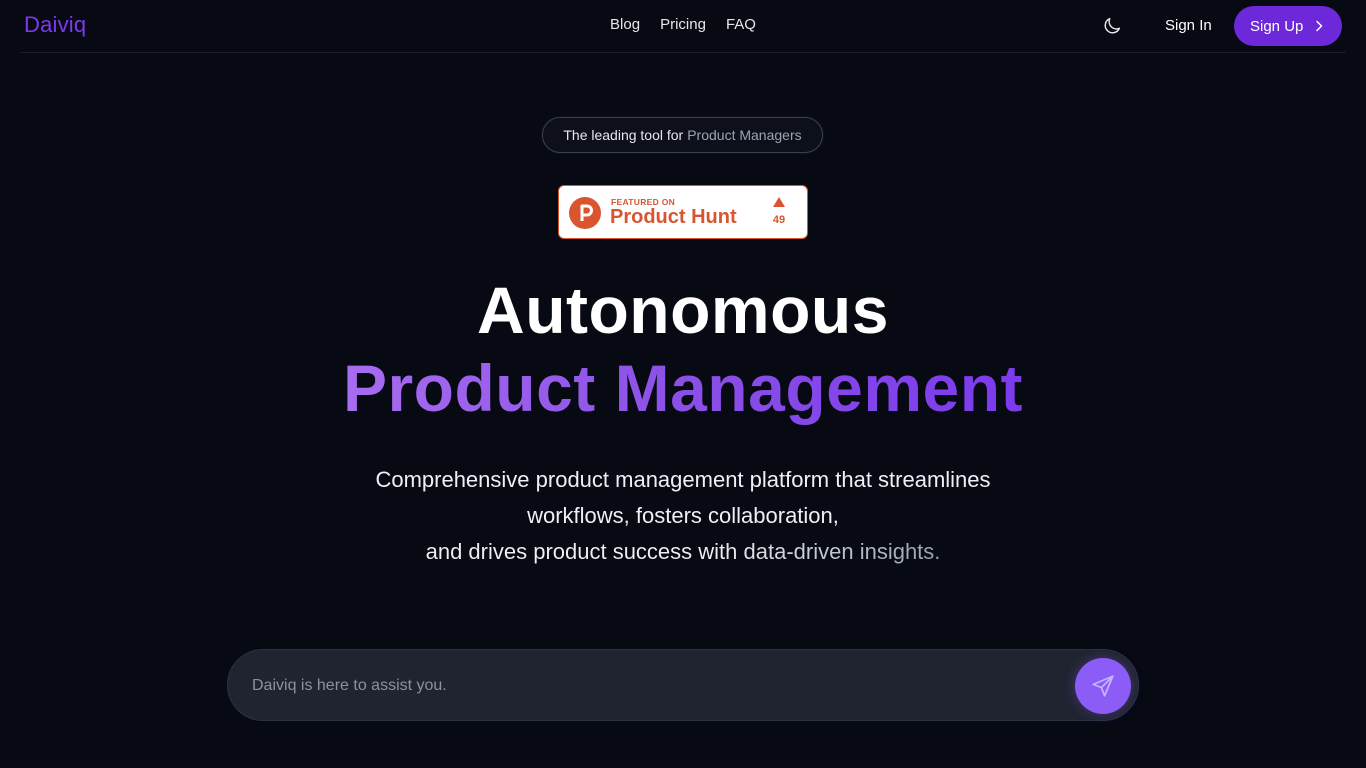 The image size is (1366, 768). I want to click on hero-title-gradient-text: Product Management, so click(683, 388).